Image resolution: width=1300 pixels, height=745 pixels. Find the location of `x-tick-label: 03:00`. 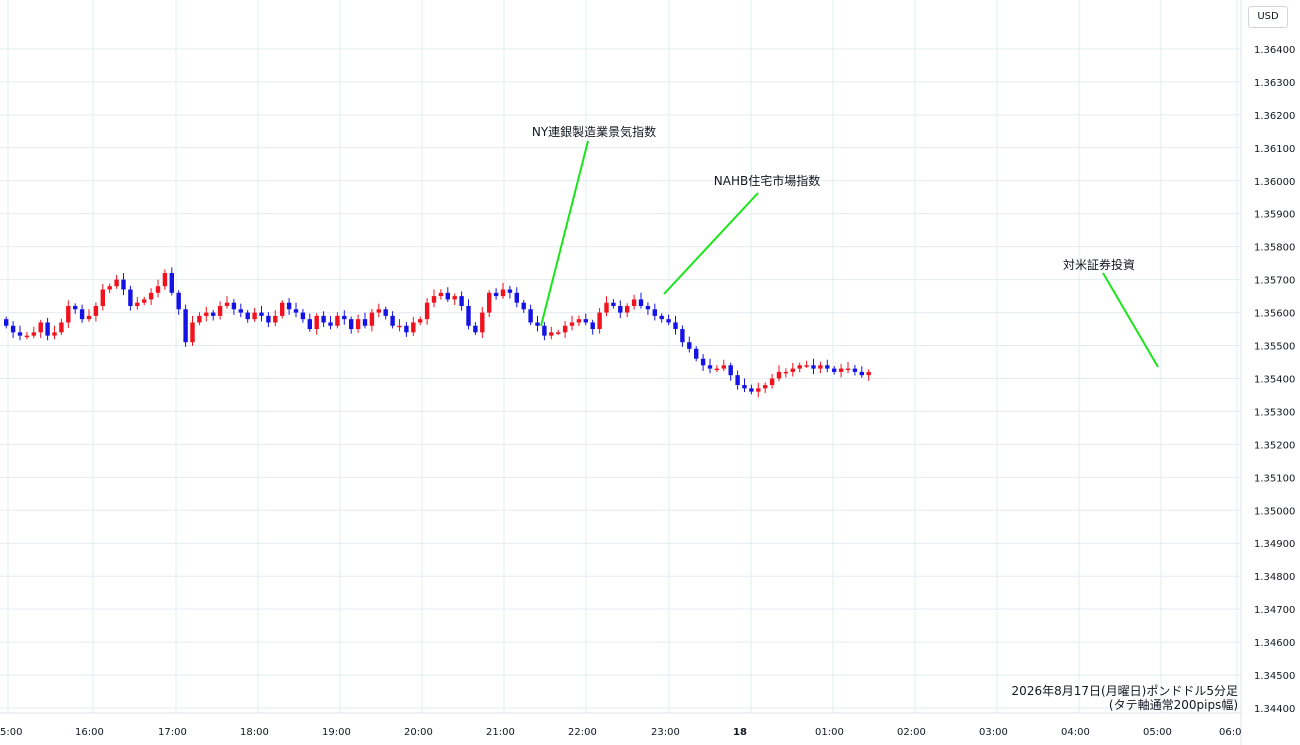

x-tick-label: 03:00 is located at coordinates (993, 732).